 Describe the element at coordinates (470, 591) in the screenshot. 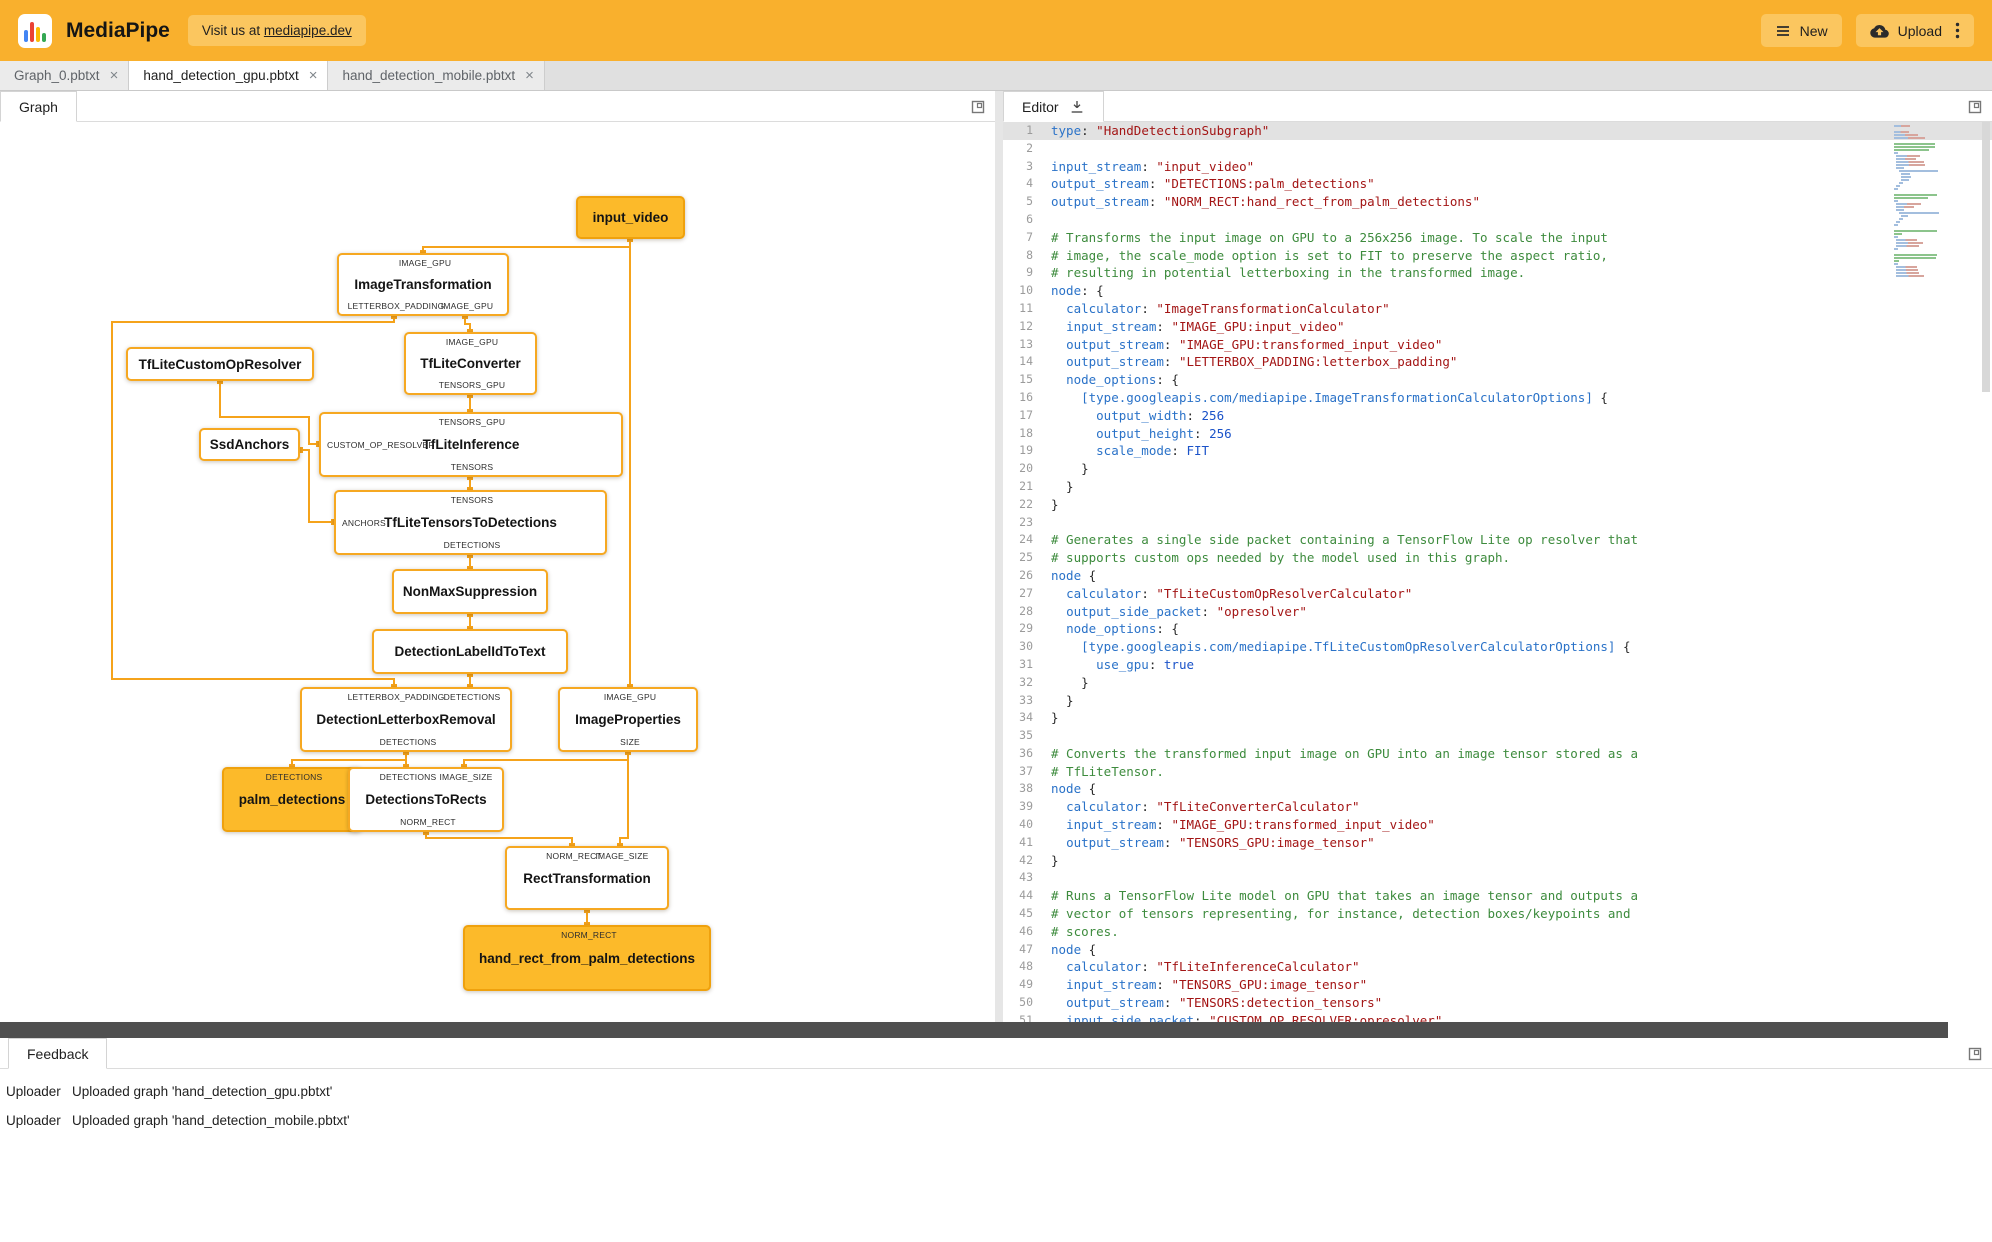

I see `graph-node-NonMaxSuppression: NonMaxSuppression` at that location.